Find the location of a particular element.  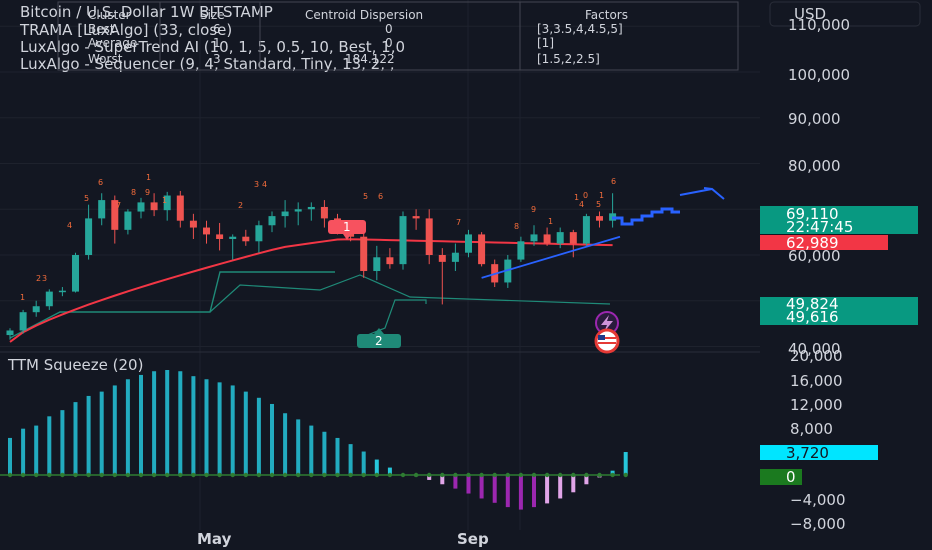

time-axis: May Sep is located at coordinates (343, 539).